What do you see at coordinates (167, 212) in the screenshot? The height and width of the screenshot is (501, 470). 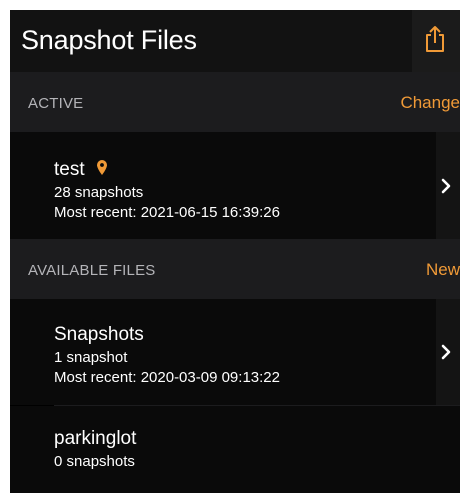 I see `most-recent: Most recent: 2021-06-15 16:39:26` at bounding box center [167, 212].